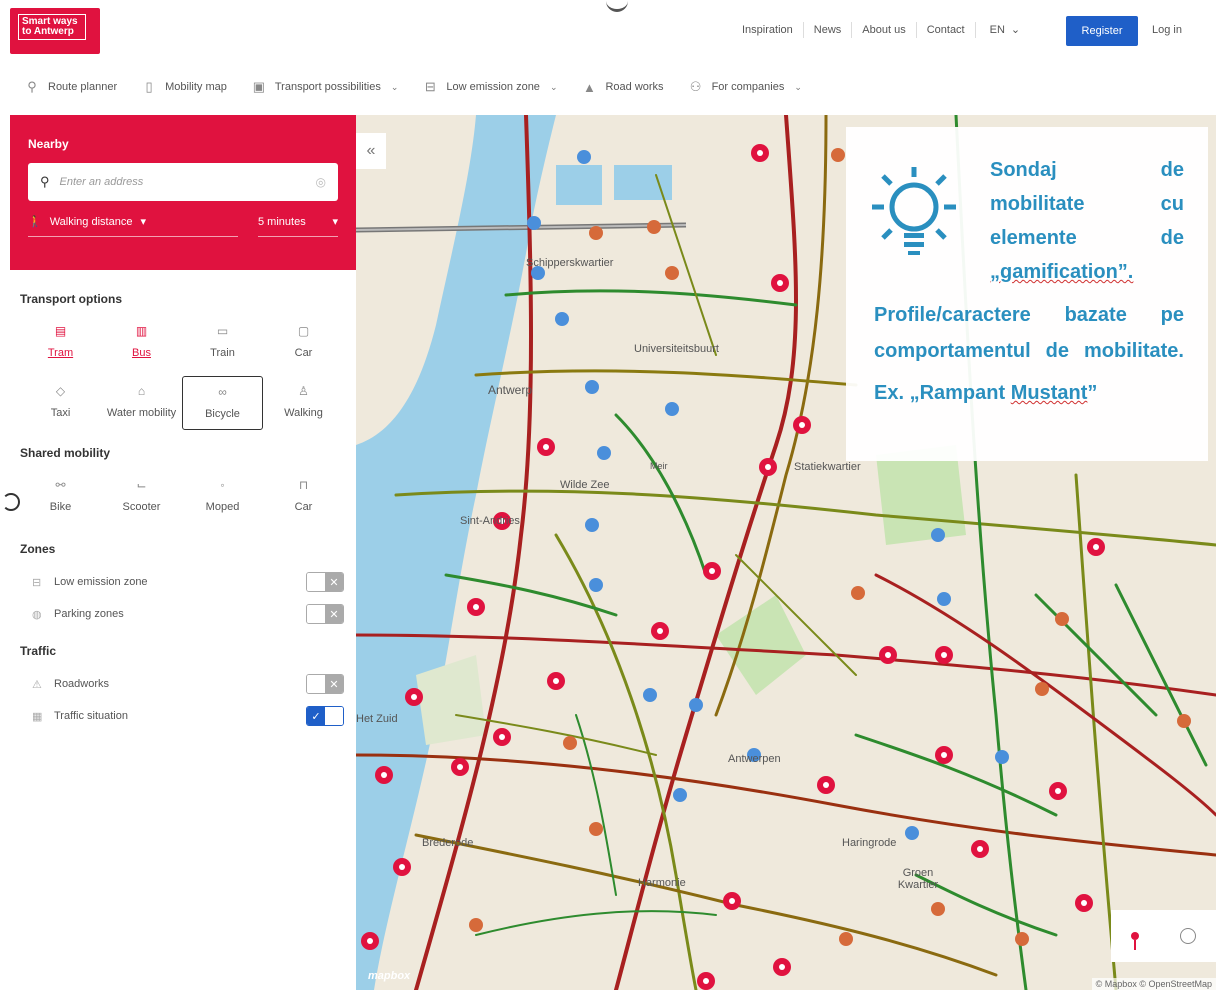 The image size is (1216, 990). I want to click on traffic-title: Traffic, so click(38, 651).